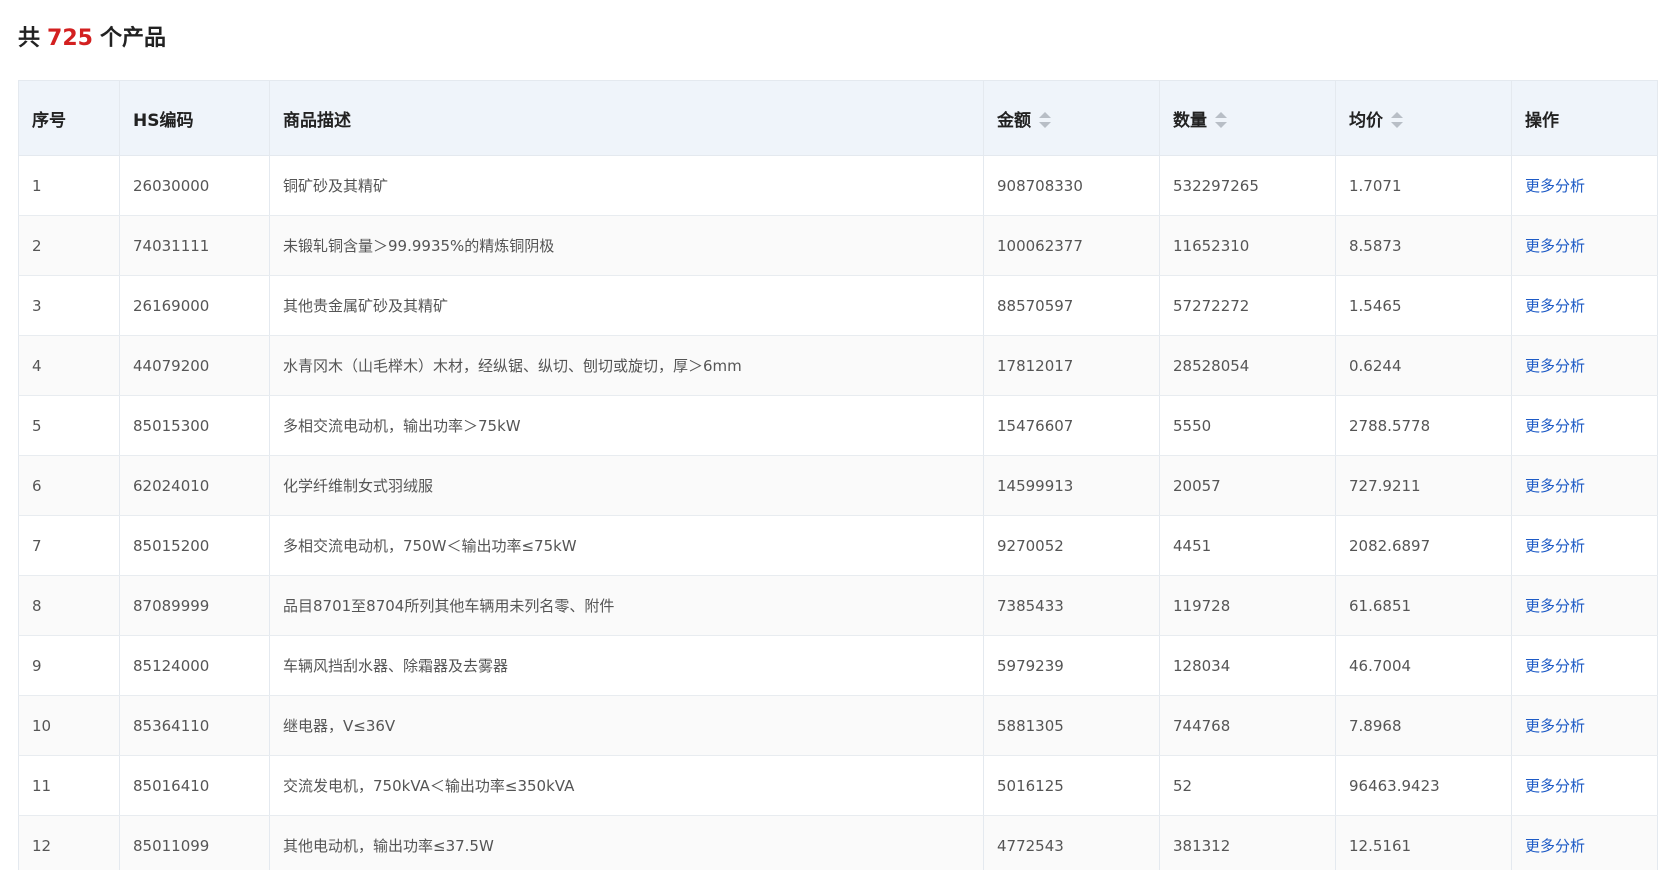 This screenshot has height=870, width=1670. What do you see at coordinates (69, 665) in the screenshot?
I see `cell-index: 9` at bounding box center [69, 665].